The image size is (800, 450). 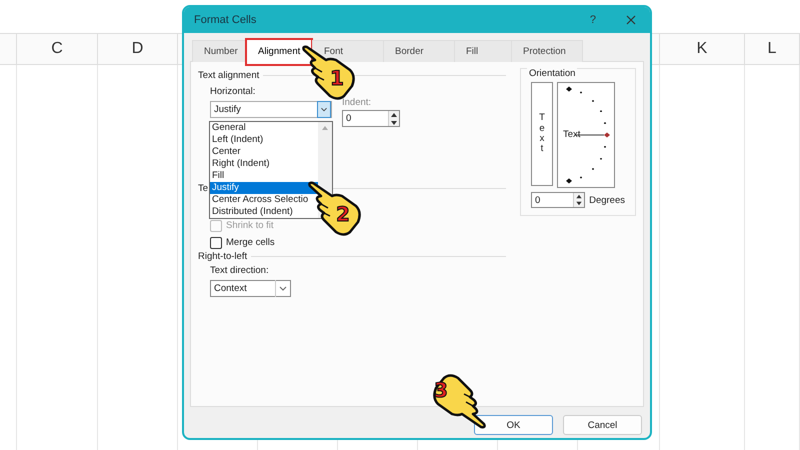 What do you see at coordinates (219, 51) in the screenshot?
I see `tab: Number` at bounding box center [219, 51].